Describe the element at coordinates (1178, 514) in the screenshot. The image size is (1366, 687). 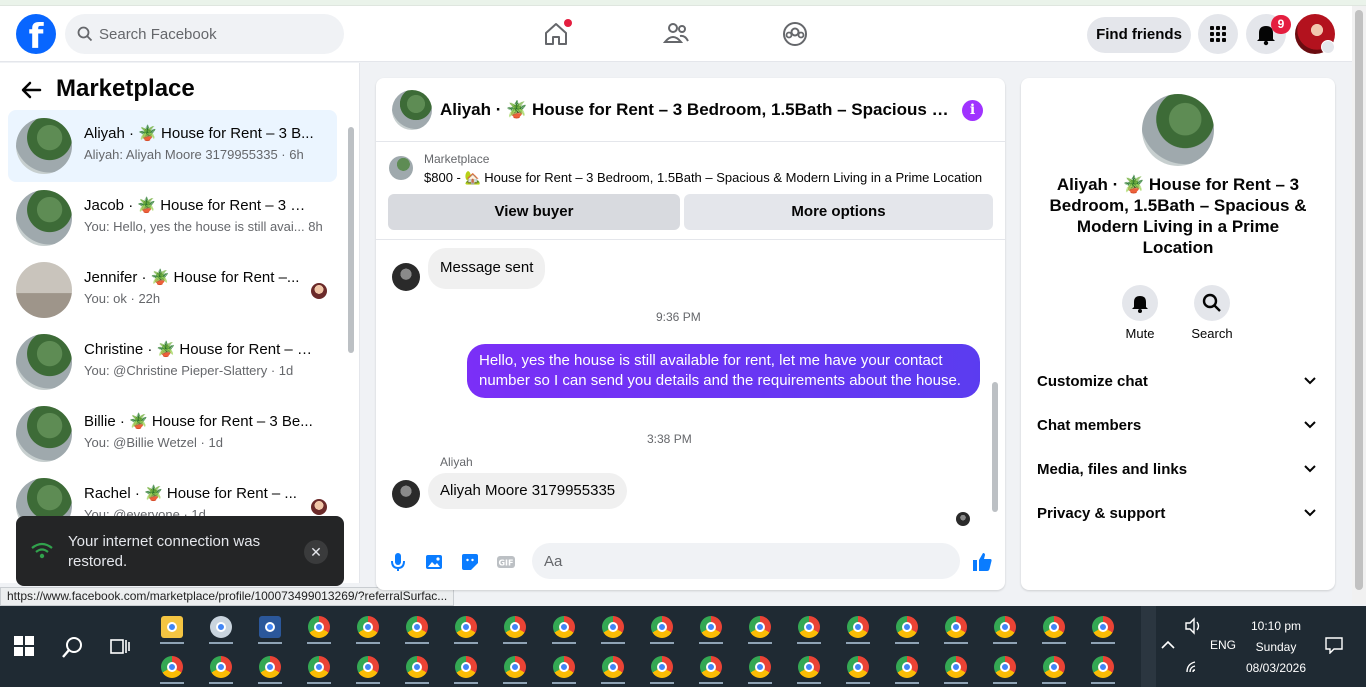
I see `privacy-support-row: Privacy & support` at that location.